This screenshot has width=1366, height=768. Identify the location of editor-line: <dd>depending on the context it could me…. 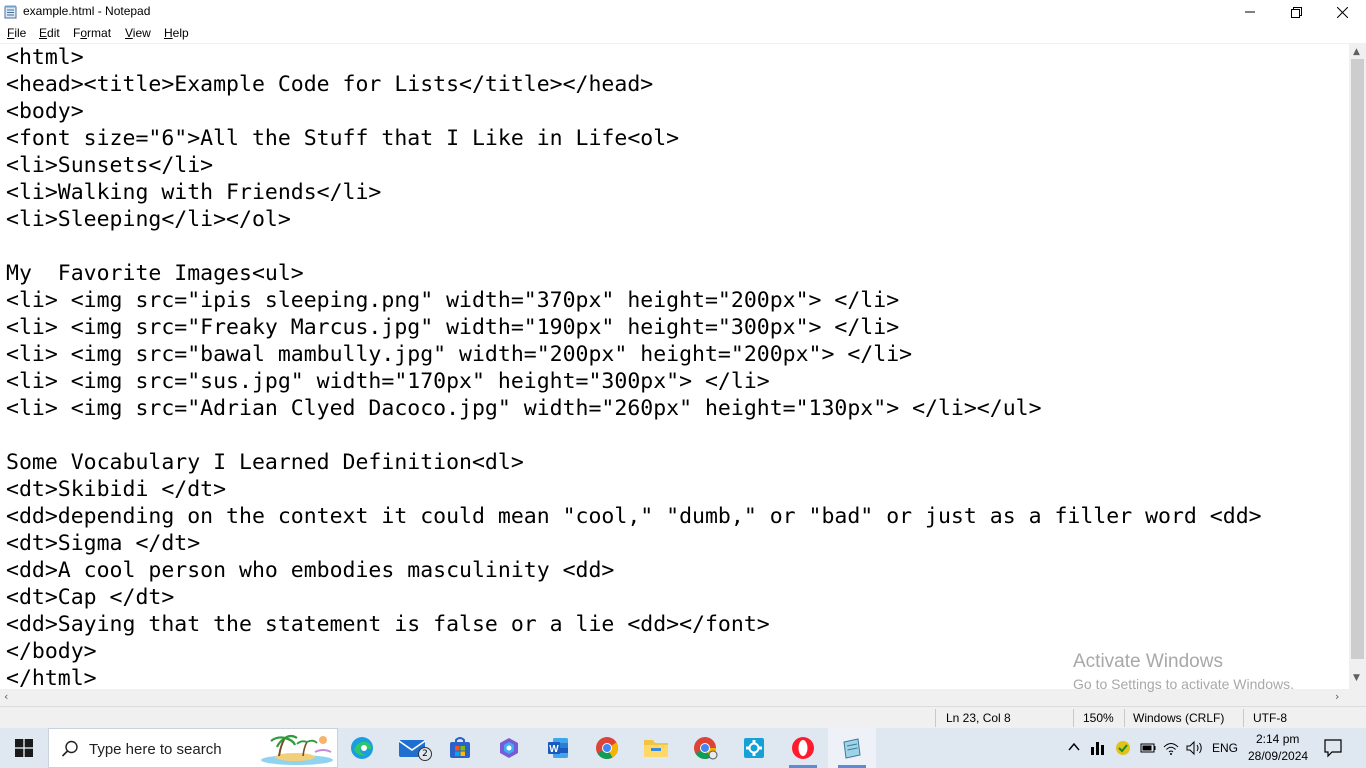
(634, 516).